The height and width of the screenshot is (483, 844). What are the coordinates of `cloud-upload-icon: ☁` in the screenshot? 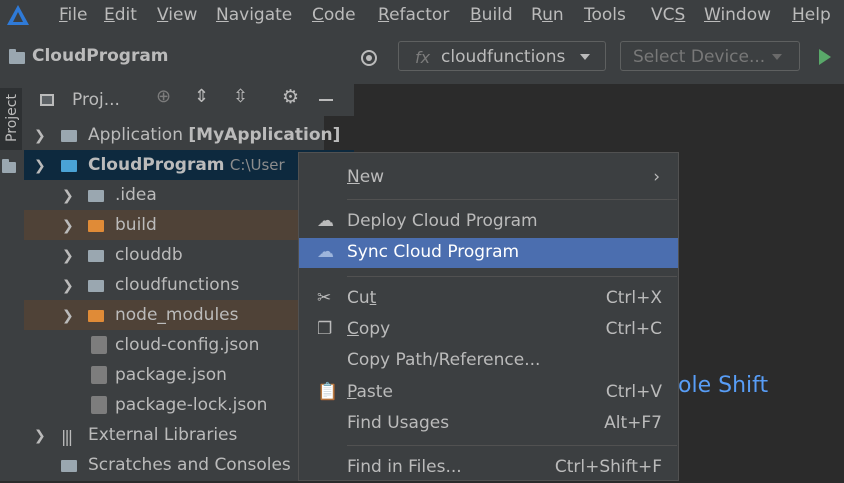 It's located at (325, 221).